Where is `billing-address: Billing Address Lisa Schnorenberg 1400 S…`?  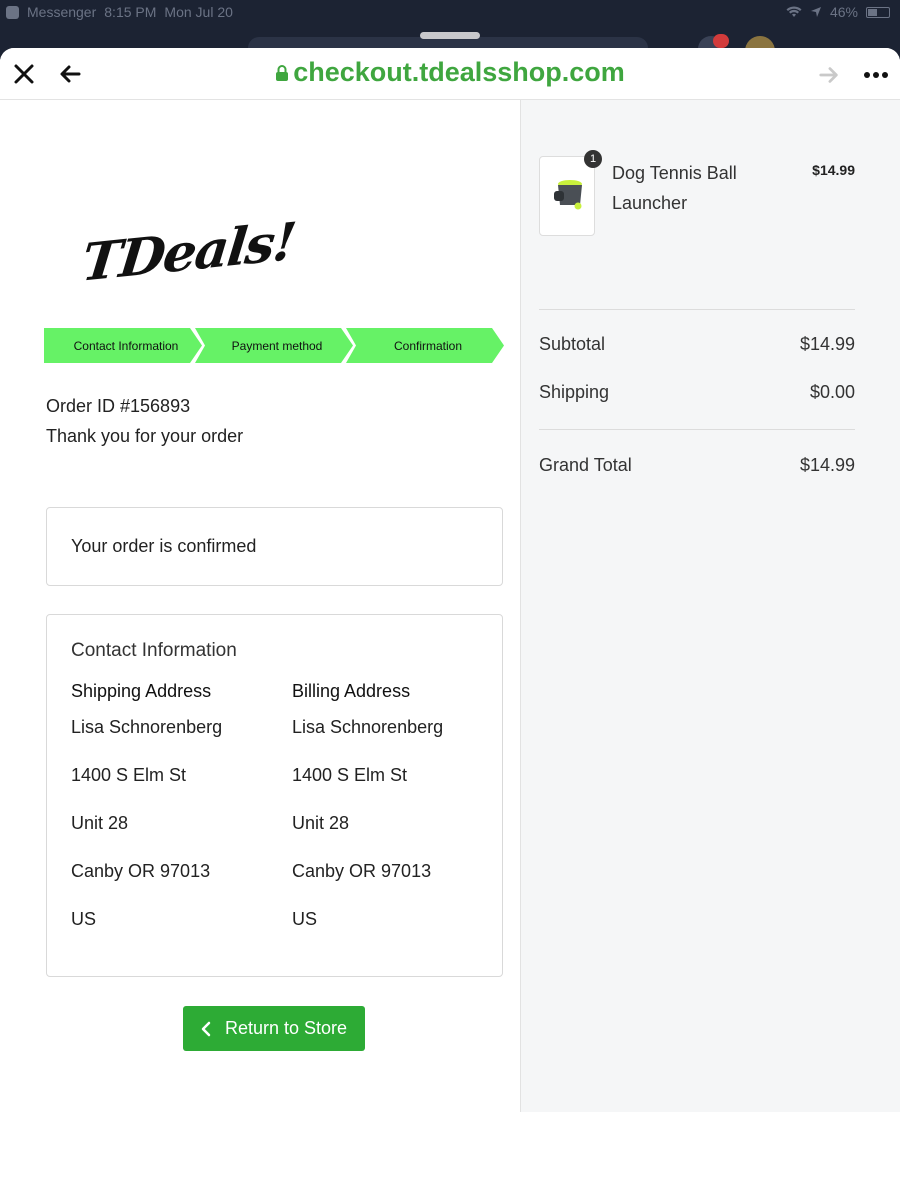 billing-address: Billing Address Lisa Schnorenberg 1400 S… is located at coordinates (367, 819).